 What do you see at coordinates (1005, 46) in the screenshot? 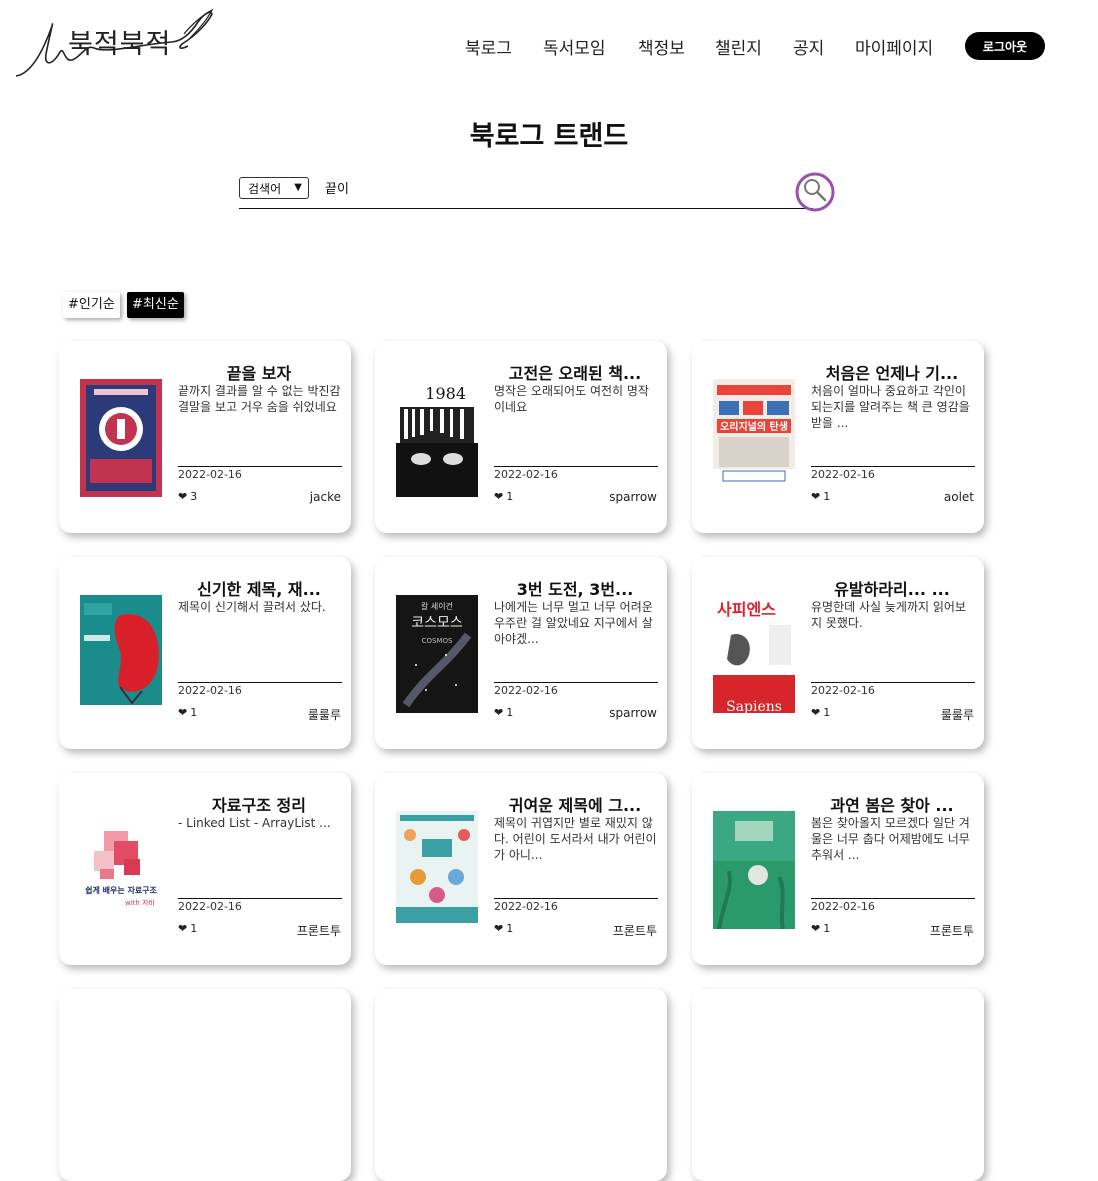
I see `logout-button: 로그아웃` at bounding box center [1005, 46].